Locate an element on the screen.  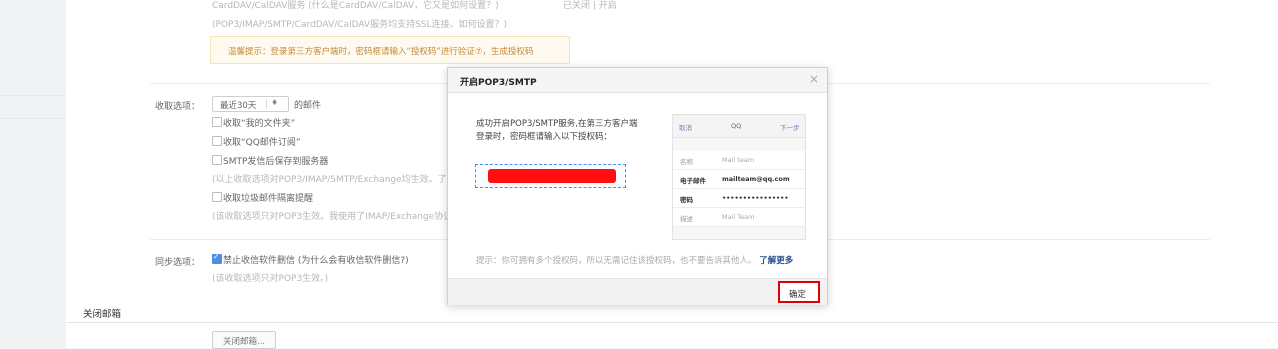
phone-row: 密码 •••••••••••••••• is located at coordinates (739, 198).